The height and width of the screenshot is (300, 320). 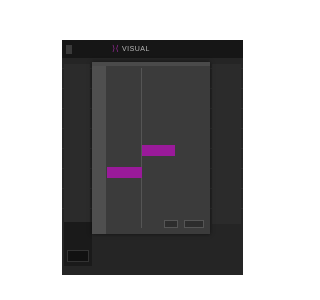 I want to click on brand-logo: ⟩⟨ VISUAL, so click(x=131, y=49).